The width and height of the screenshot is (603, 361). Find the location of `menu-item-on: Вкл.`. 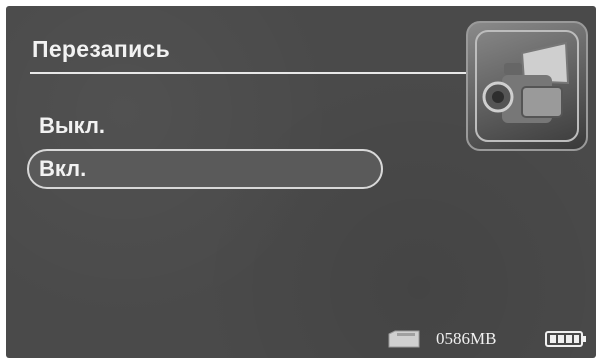

menu-item-on: Вкл. is located at coordinates (205, 169).